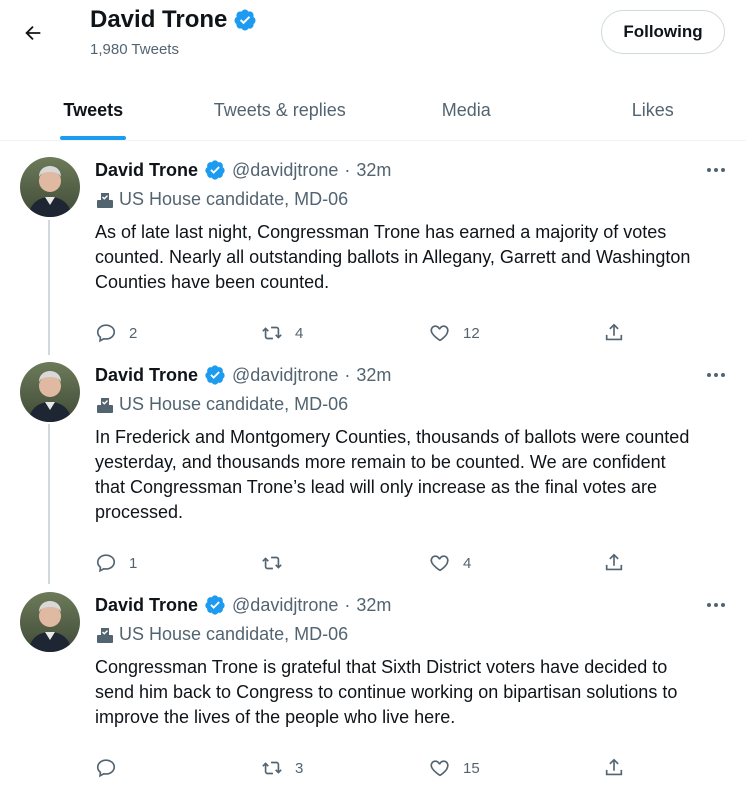 Image resolution: width=746 pixels, height=797 pixels. Describe the element at coordinates (454, 768) in the screenshot. I see `like-button: 15` at that location.